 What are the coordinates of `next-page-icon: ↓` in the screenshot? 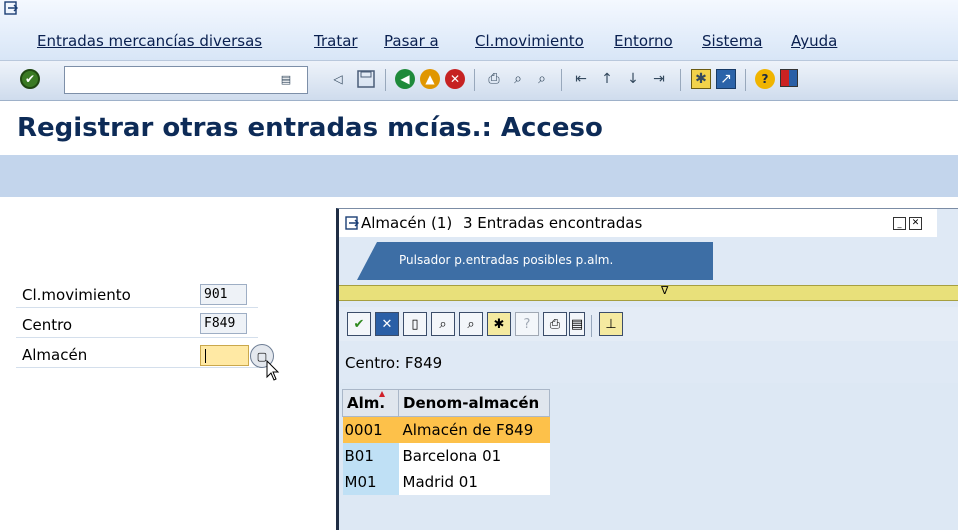 It's located at (633, 79).